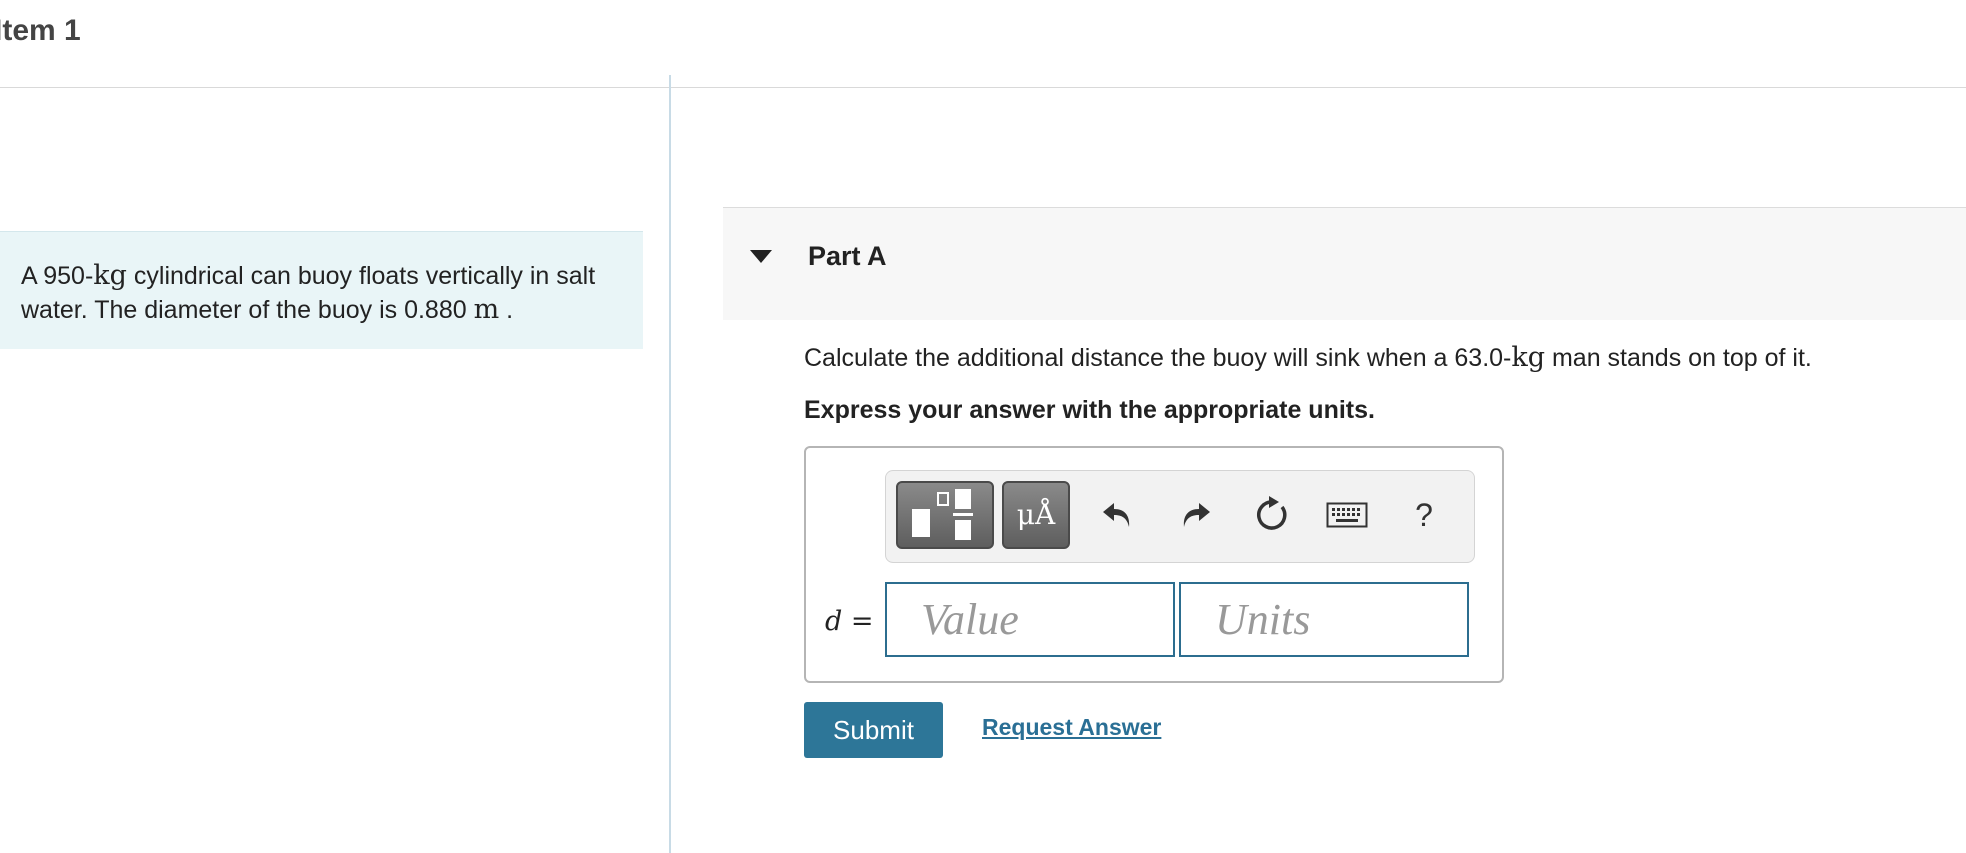 The height and width of the screenshot is (853, 1966). What do you see at coordinates (847, 256) in the screenshot?
I see `part-title: Part A` at bounding box center [847, 256].